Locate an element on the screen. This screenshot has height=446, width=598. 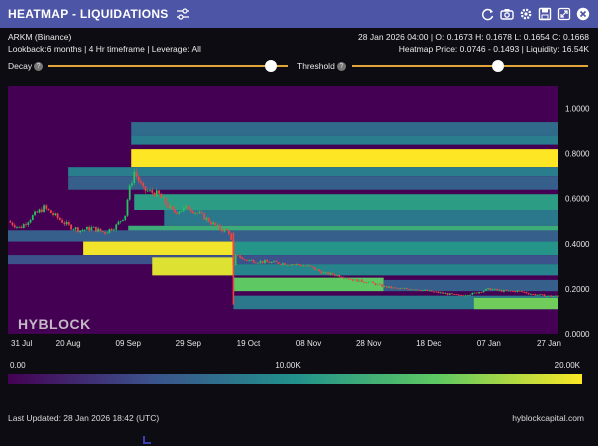
refresh-icon is located at coordinates (488, 14).